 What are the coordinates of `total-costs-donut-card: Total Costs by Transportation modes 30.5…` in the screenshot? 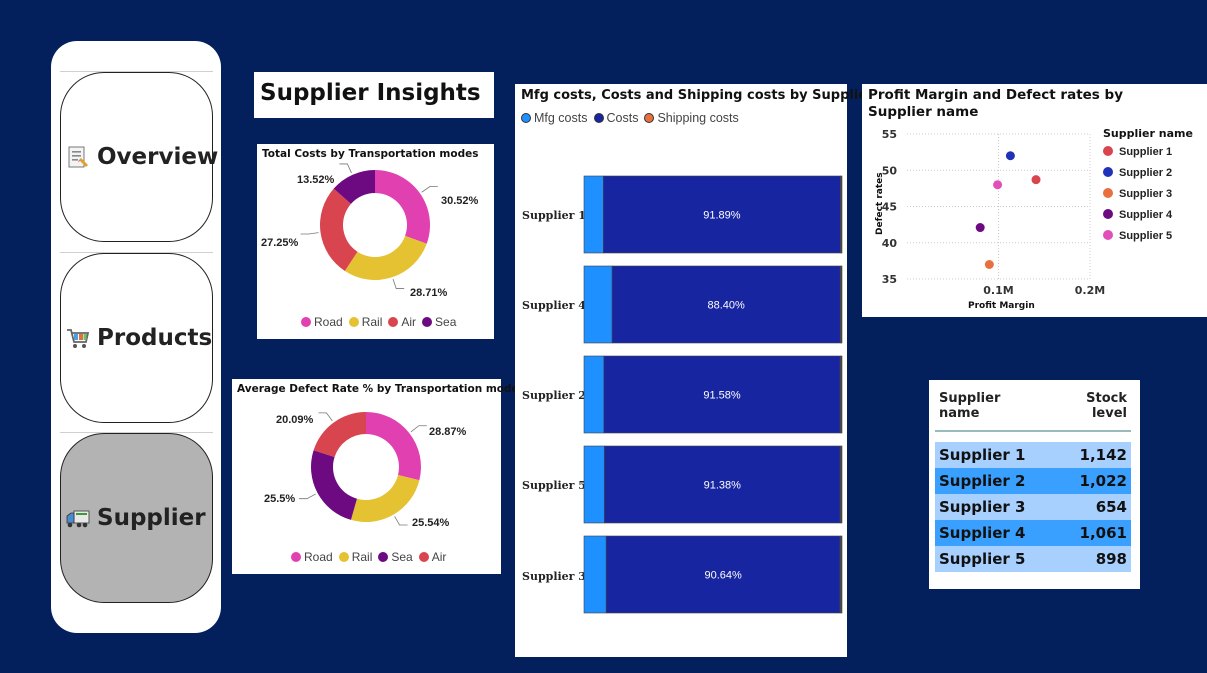 It's located at (375, 241).